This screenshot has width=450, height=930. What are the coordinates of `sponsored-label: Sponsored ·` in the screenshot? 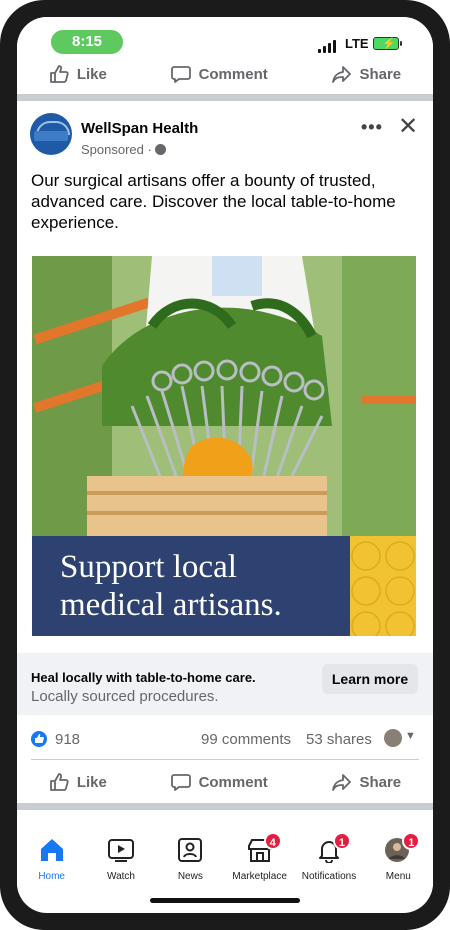 It's located at (123, 149).